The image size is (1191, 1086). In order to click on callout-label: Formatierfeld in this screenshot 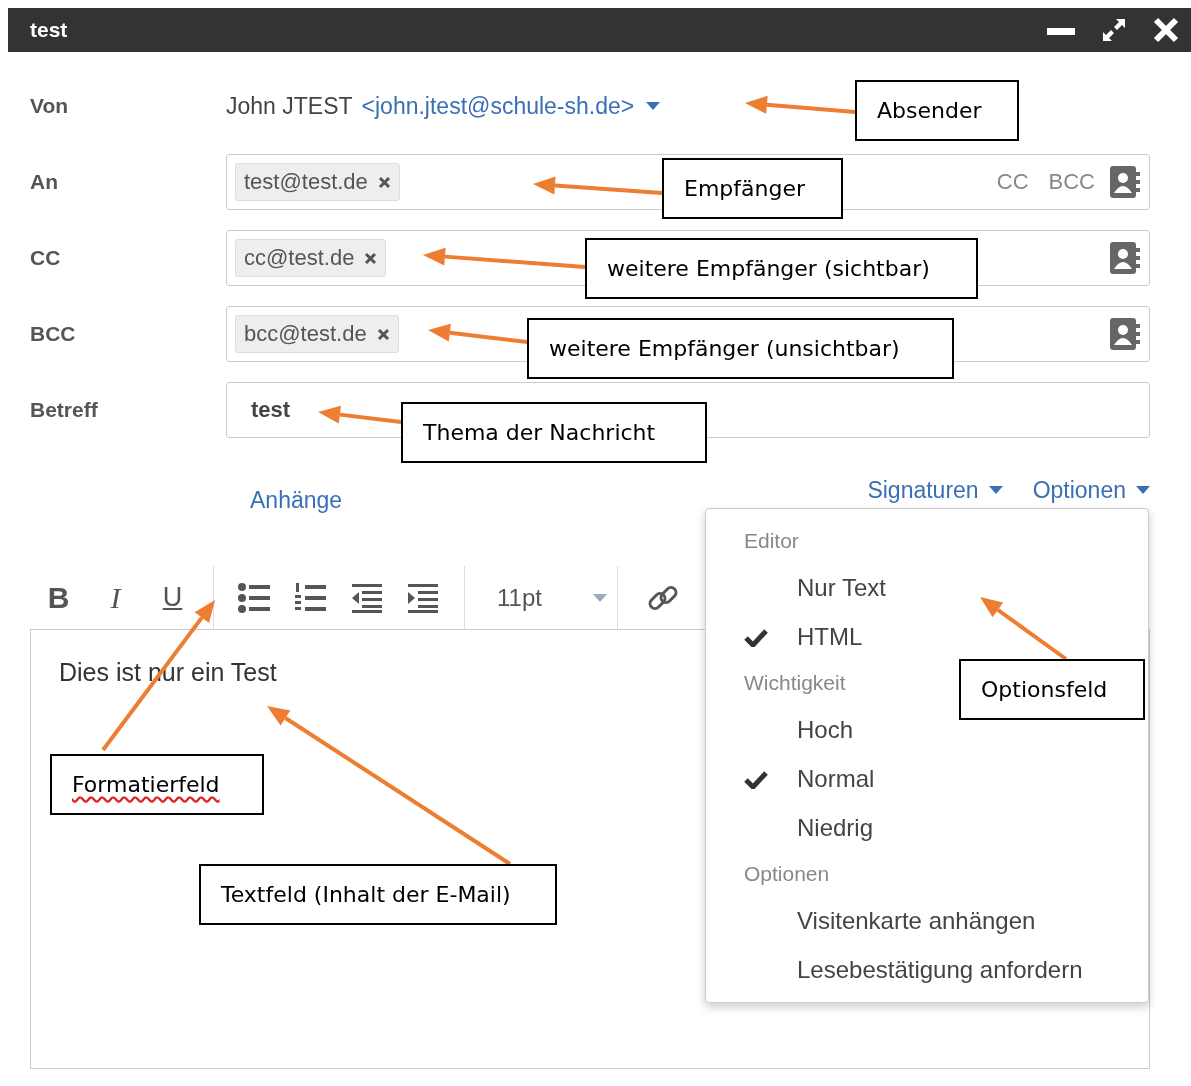, I will do `click(157, 784)`.